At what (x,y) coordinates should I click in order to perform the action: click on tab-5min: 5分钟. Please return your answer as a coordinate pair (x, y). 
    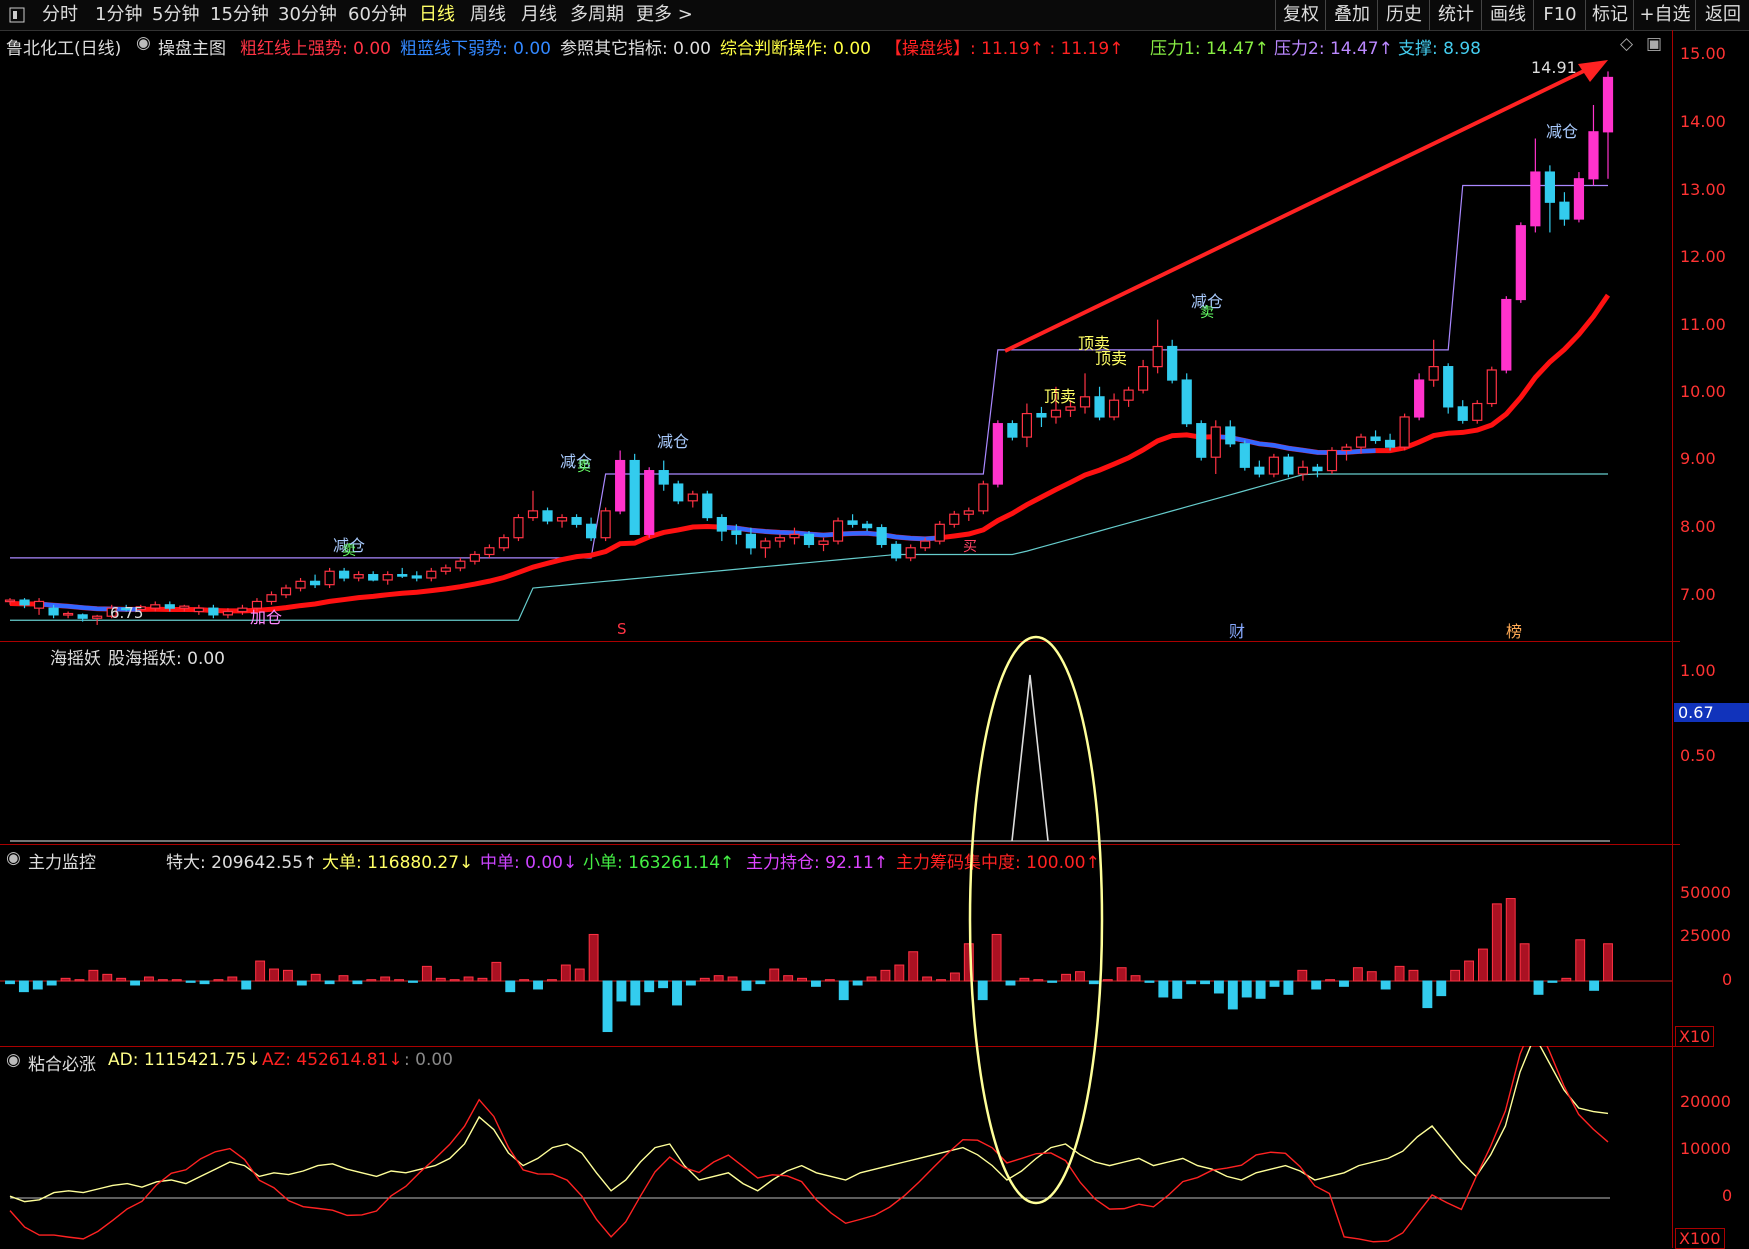
    Looking at the image, I should click on (175, 15).